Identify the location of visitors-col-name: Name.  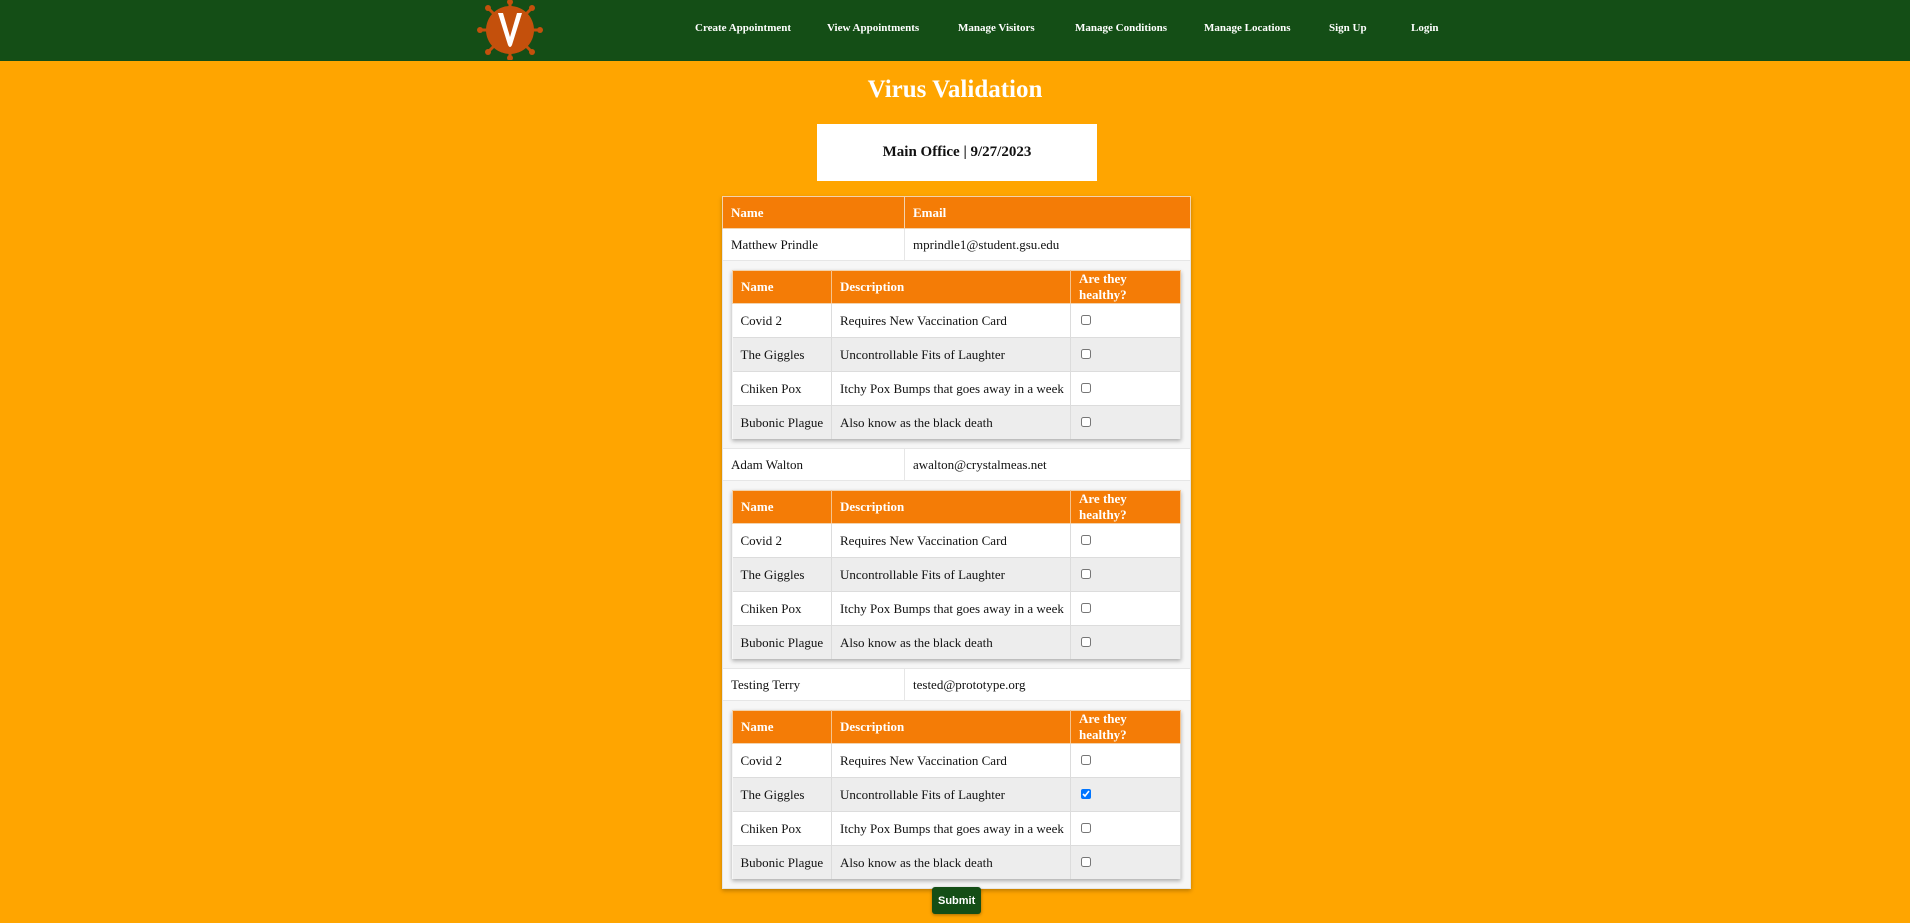
(813, 212).